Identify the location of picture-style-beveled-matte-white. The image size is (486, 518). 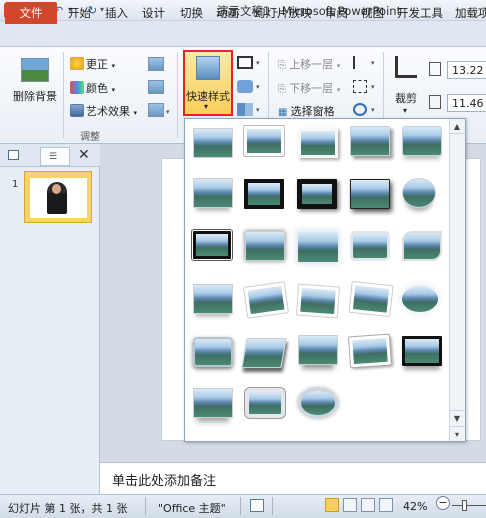
(264, 141).